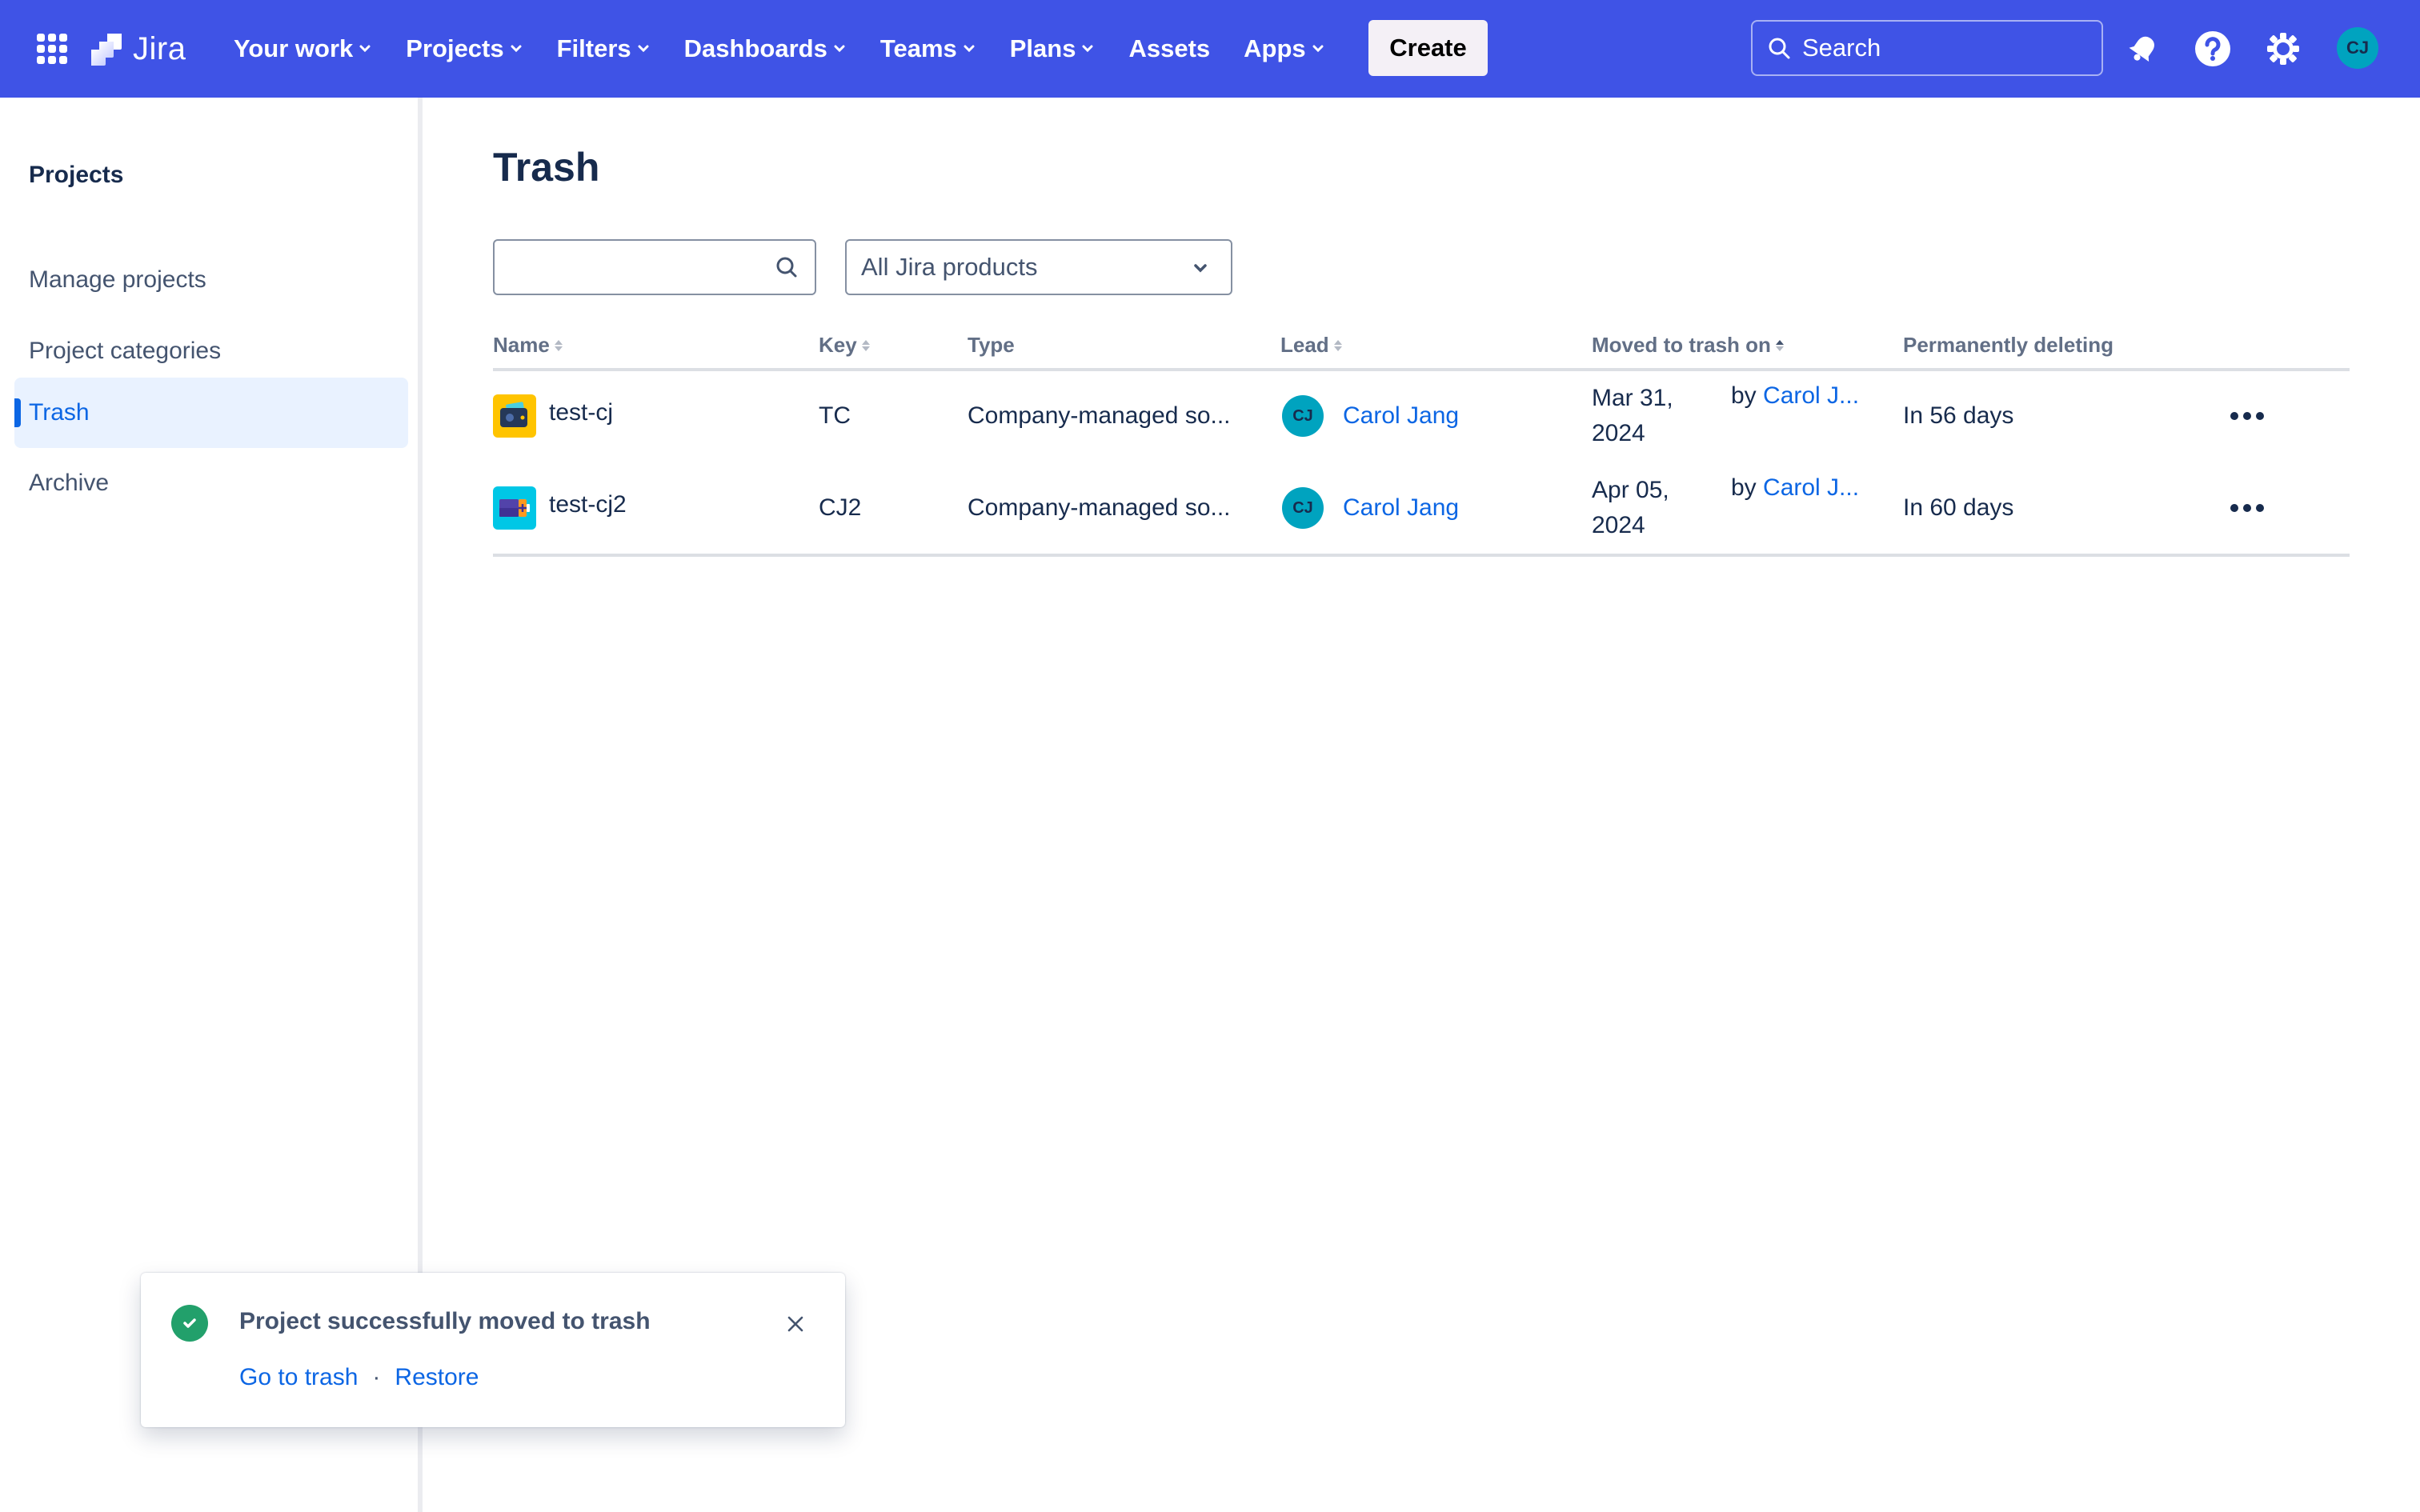 This screenshot has height=1512, width=2420. I want to click on sidebar-item-label: Project categories, so click(125, 351).